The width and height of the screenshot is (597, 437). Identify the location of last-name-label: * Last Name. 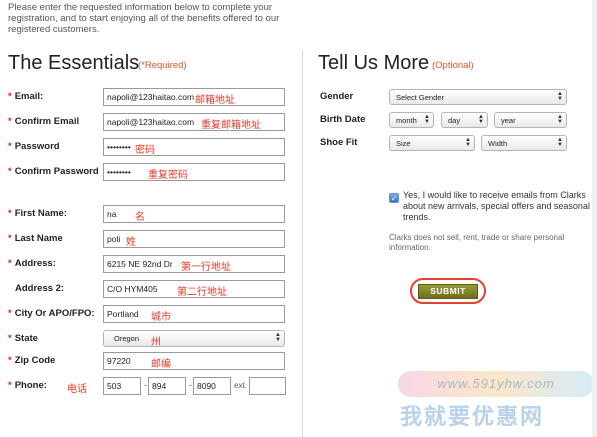
(35, 238).